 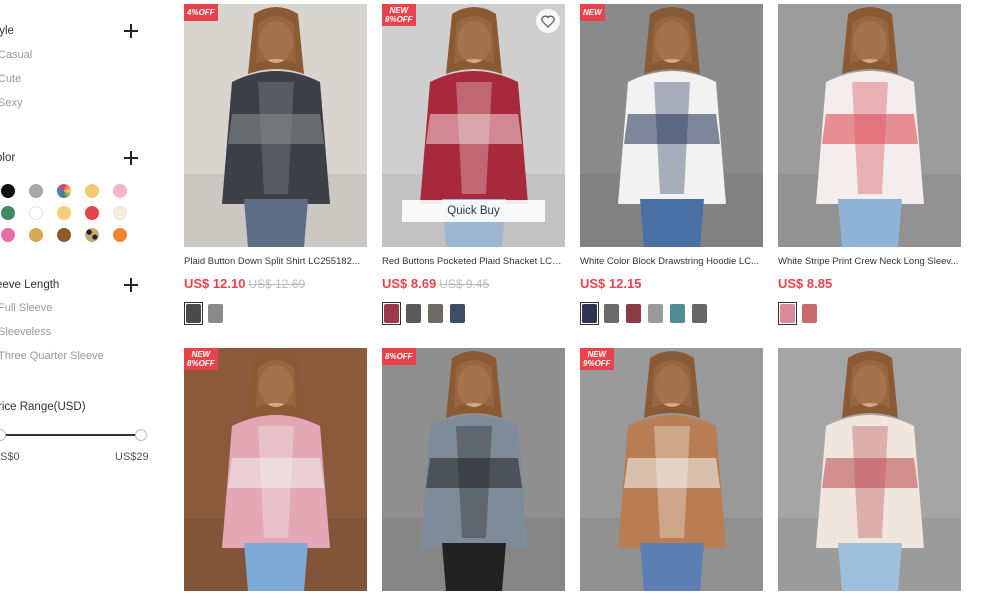 I want to click on discount-badge: 8%OFF, so click(x=399, y=356).